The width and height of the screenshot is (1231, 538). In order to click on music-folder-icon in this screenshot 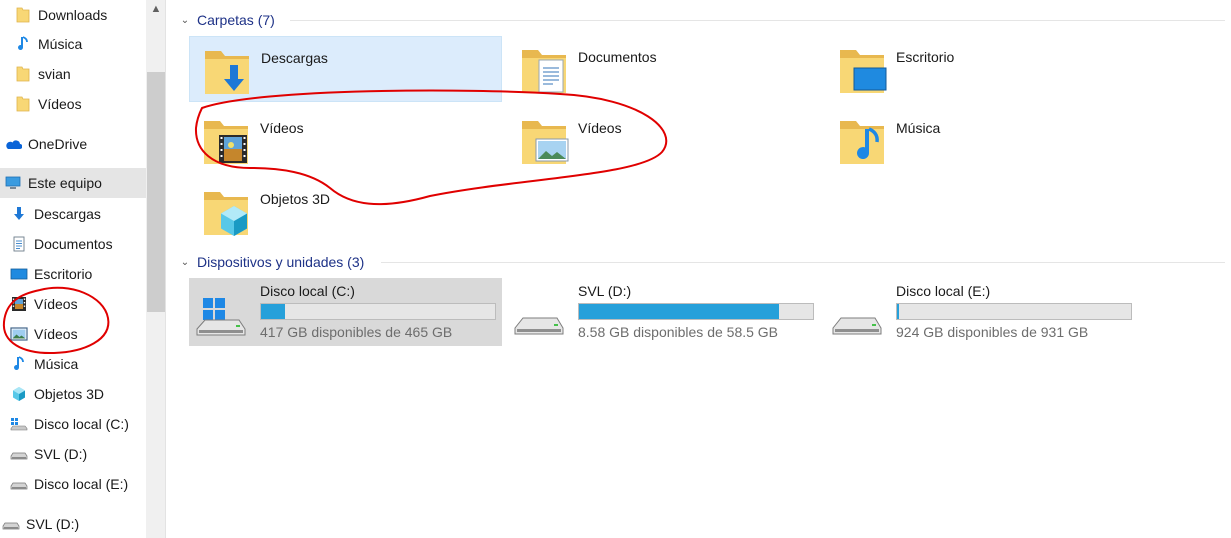, I will do `click(862, 142)`.